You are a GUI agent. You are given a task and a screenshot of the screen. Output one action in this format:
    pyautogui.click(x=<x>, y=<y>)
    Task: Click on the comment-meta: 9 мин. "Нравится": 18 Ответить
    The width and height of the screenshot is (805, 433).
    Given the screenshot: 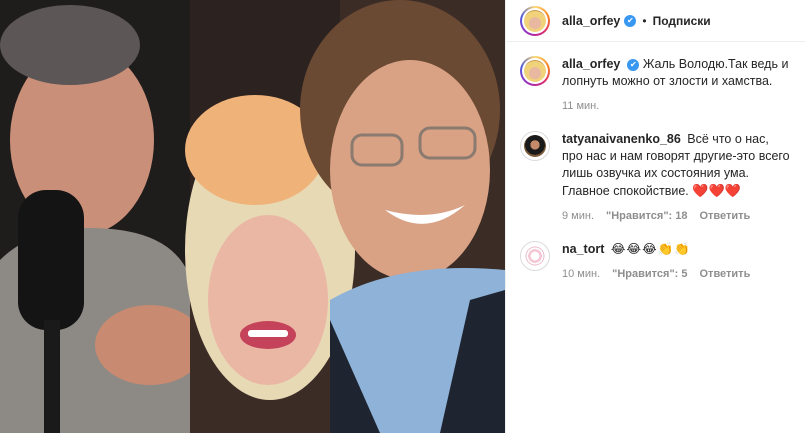 What is the action you would take?
    pyautogui.click(x=676, y=216)
    